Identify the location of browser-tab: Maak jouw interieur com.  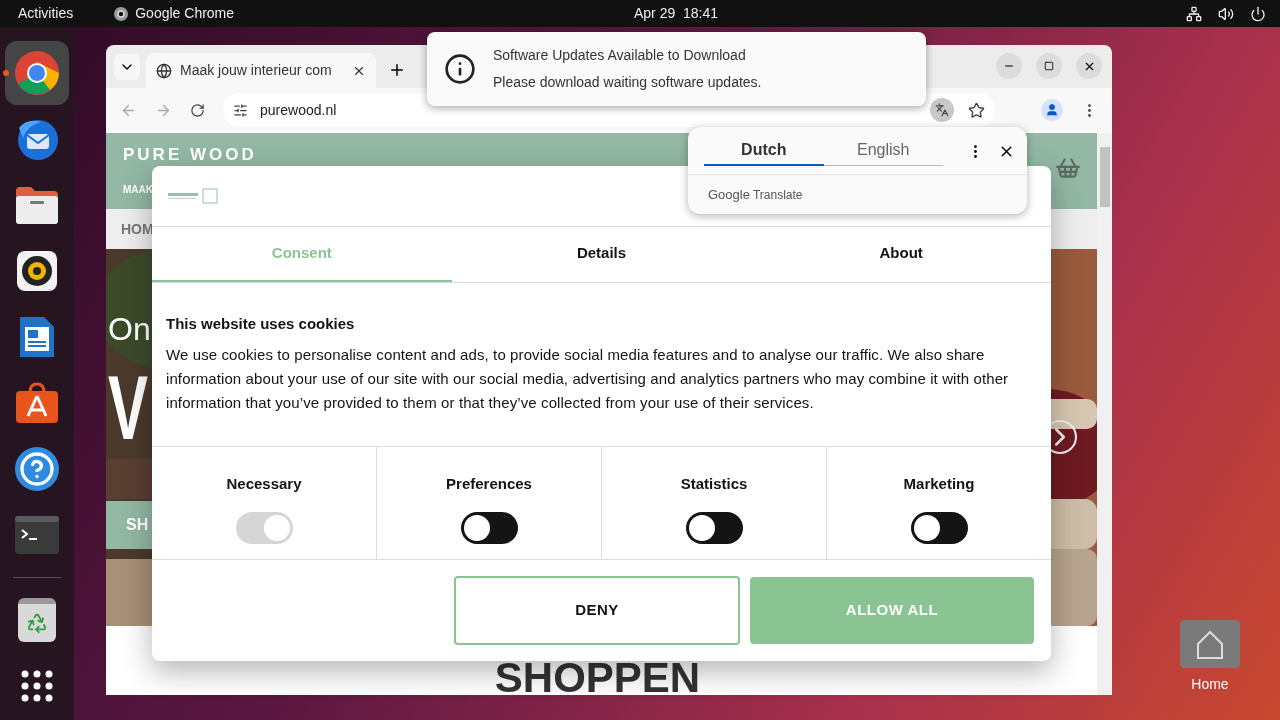
(261, 70).